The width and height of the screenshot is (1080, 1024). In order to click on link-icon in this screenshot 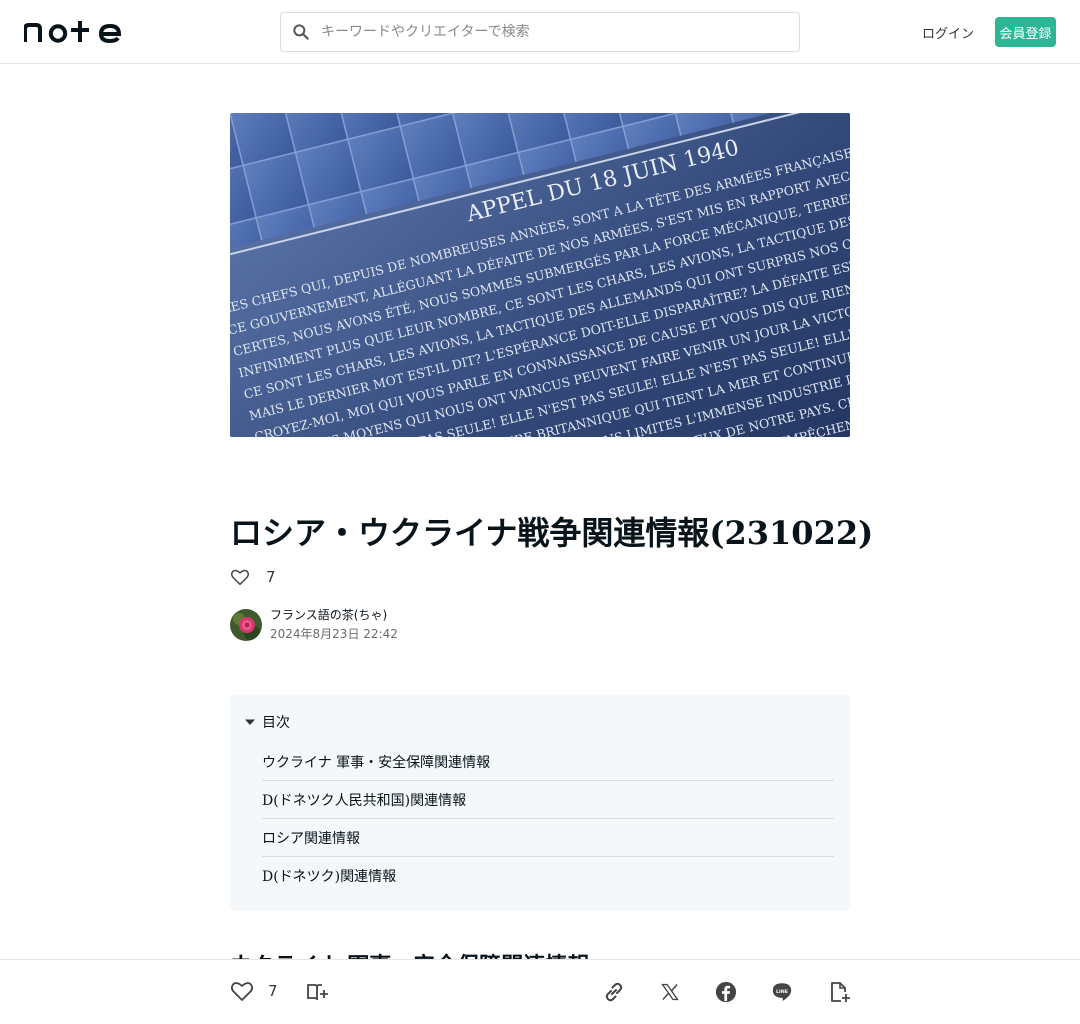, I will do `click(614, 992)`.